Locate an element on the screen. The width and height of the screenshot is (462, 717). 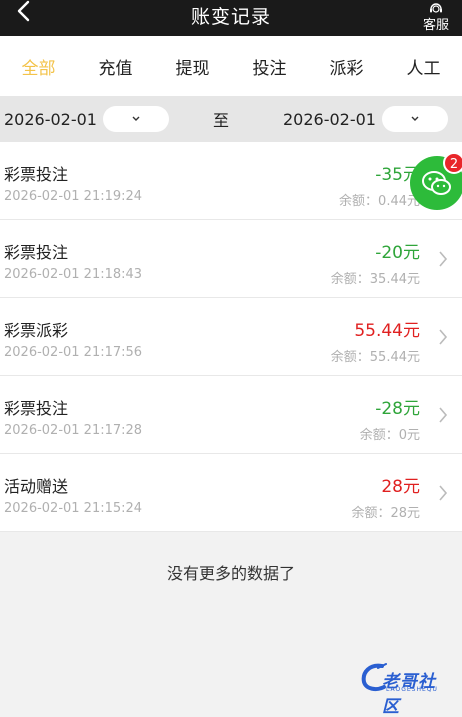
tab-bet: 投注 is located at coordinates (269, 66).